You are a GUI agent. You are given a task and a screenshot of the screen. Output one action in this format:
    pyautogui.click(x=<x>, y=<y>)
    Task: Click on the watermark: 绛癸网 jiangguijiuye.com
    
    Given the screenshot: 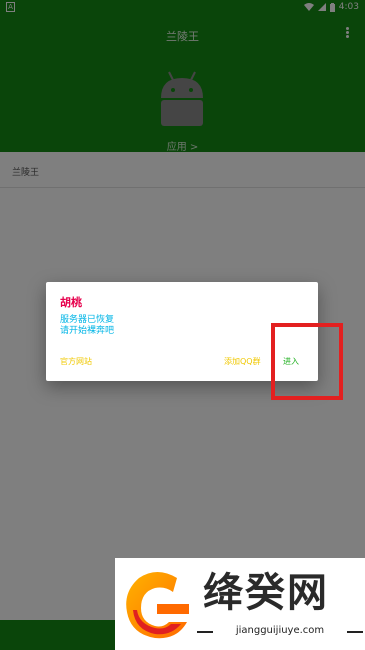 What is the action you would take?
    pyautogui.click(x=240, y=604)
    